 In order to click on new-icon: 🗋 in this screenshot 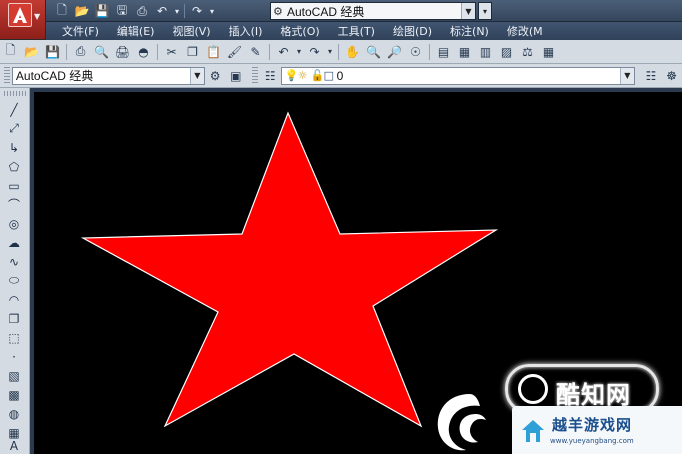, I will do `click(62, 11)`.